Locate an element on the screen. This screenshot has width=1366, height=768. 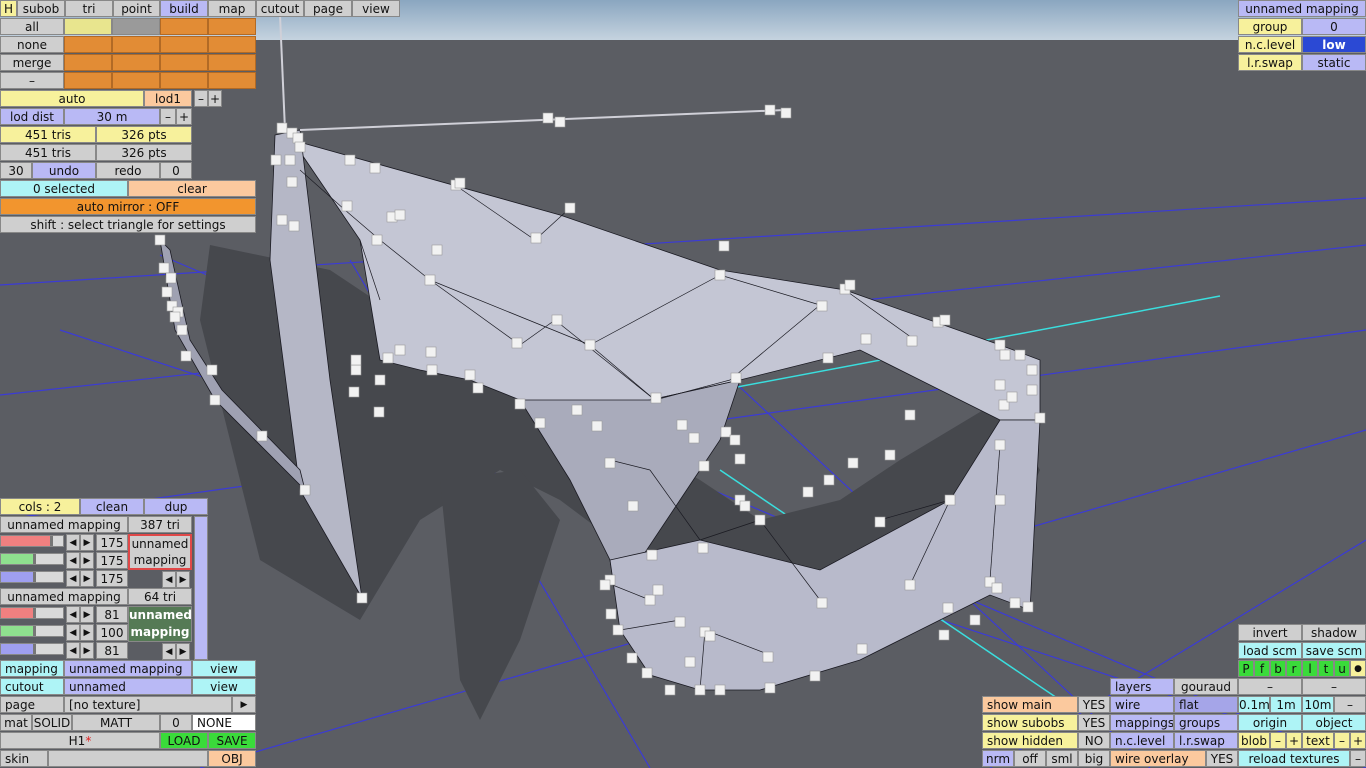
mapping-1-green-slider is located at coordinates (32, 559).